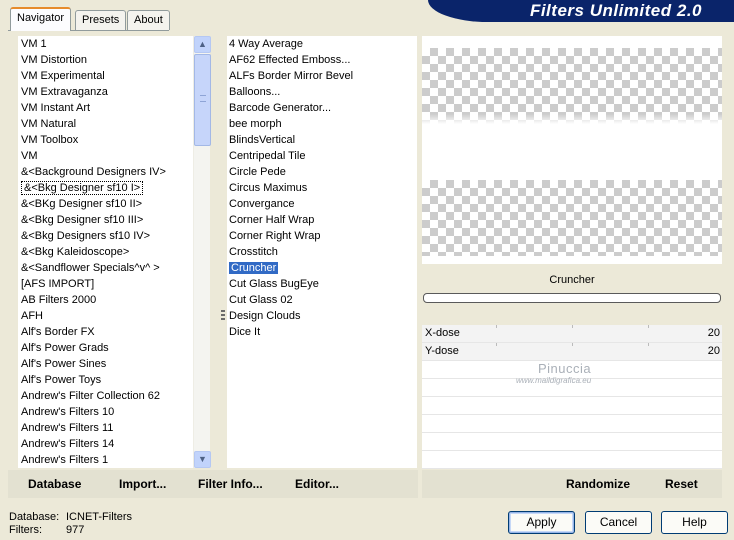  What do you see at coordinates (105, 444) in the screenshot?
I see `category-item: Andrew's Filters 14` at bounding box center [105, 444].